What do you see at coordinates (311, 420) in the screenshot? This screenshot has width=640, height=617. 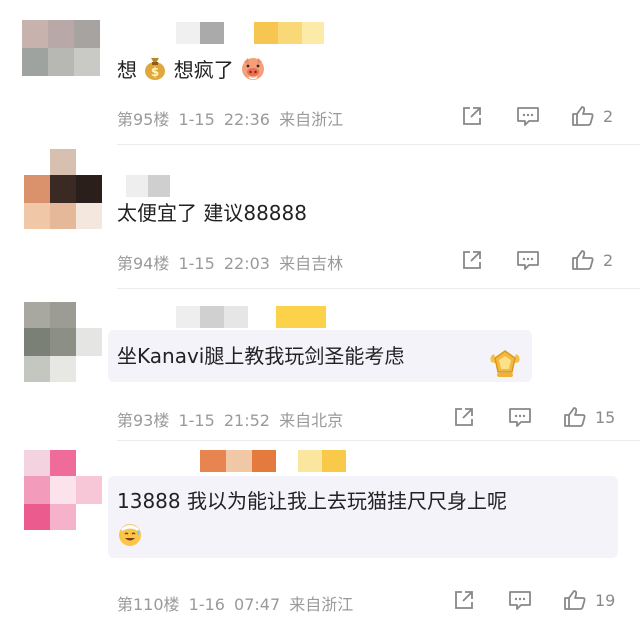 I see `comment-location: 来自北京` at bounding box center [311, 420].